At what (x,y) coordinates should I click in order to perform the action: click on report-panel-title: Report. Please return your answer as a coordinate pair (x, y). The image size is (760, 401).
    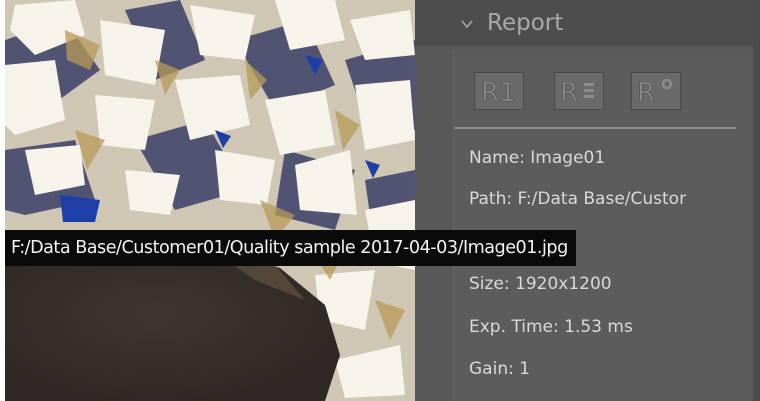
    Looking at the image, I should click on (525, 23).